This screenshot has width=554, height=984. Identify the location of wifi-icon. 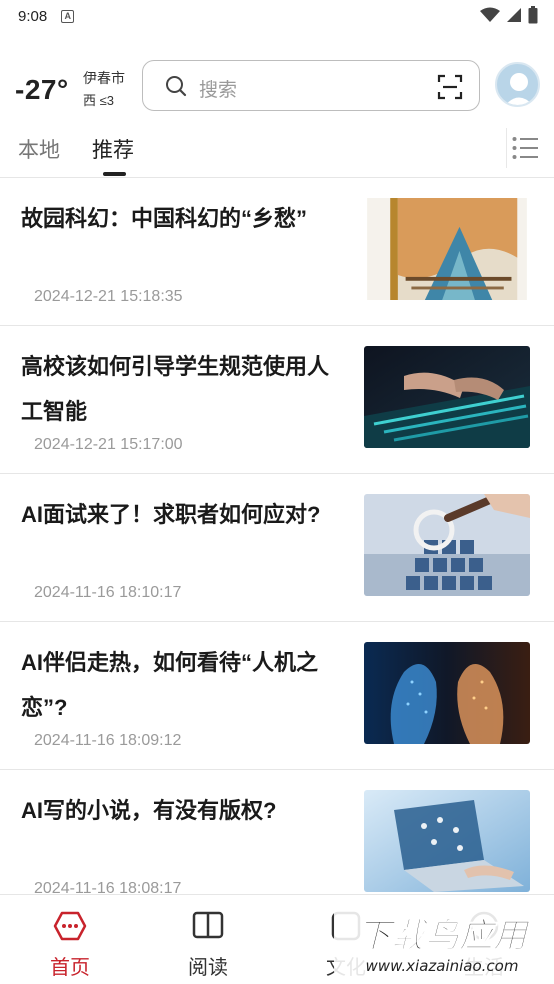
(490, 14).